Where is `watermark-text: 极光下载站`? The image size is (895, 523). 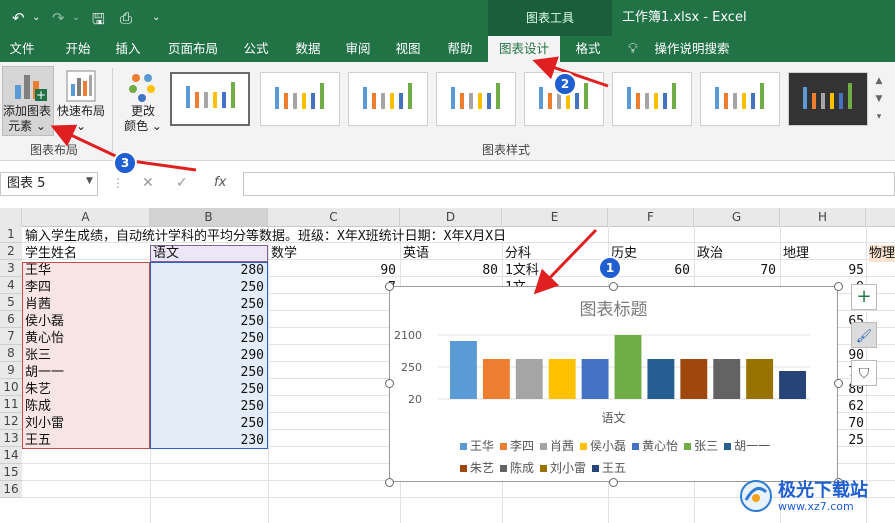 watermark-text: 极光下载站 is located at coordinates (823, 490).